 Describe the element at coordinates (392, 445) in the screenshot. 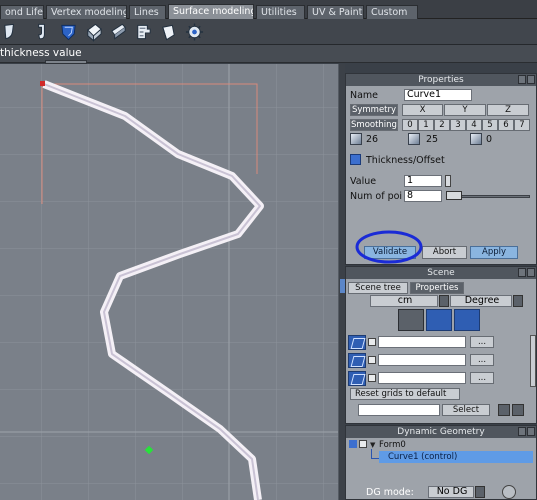

I see `tree-root-label: Form0` at that location.